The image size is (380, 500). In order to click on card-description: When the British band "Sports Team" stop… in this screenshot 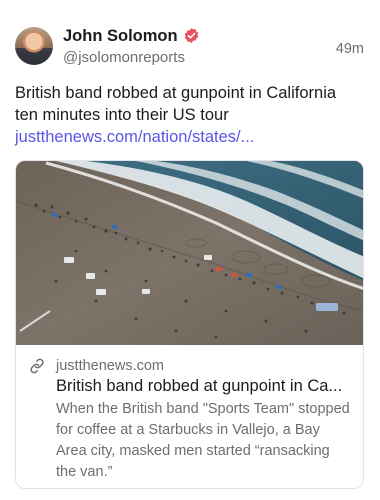, I will do `click(203, 440)`.